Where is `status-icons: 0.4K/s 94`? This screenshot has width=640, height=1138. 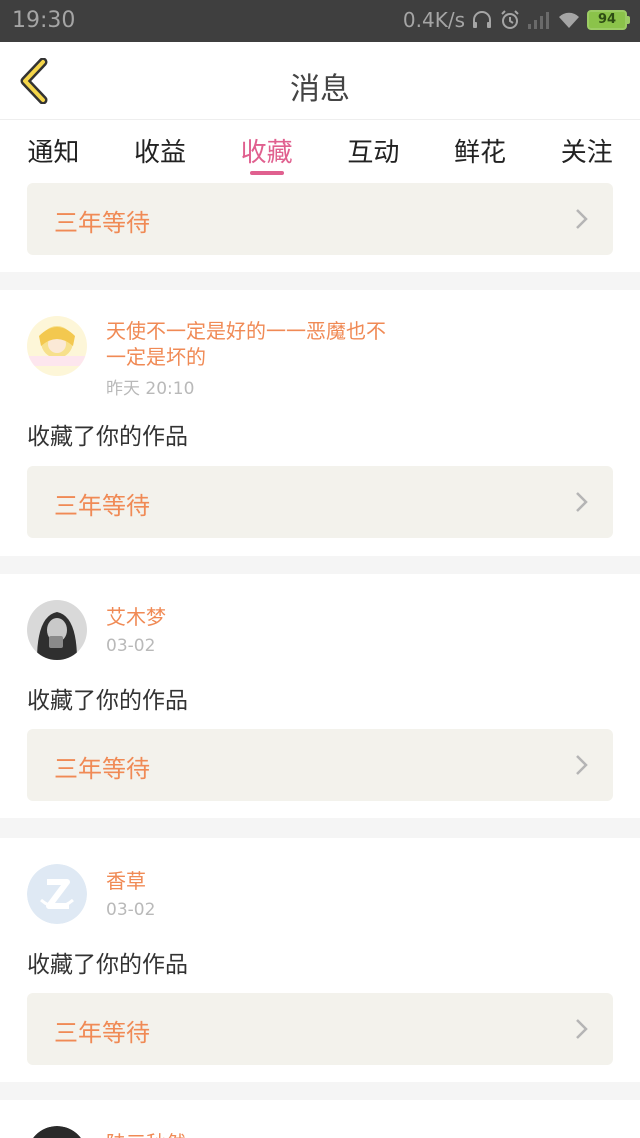
status-icons: 0.4K/s 94 is located at coordinates (516, 20).